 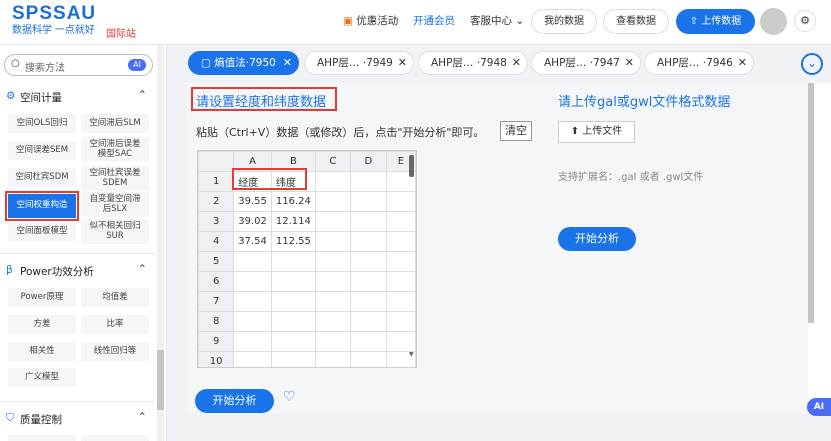 I want to click on section-quality: ⛉ 质量控制 ⌃, so click(x=77, y=419).